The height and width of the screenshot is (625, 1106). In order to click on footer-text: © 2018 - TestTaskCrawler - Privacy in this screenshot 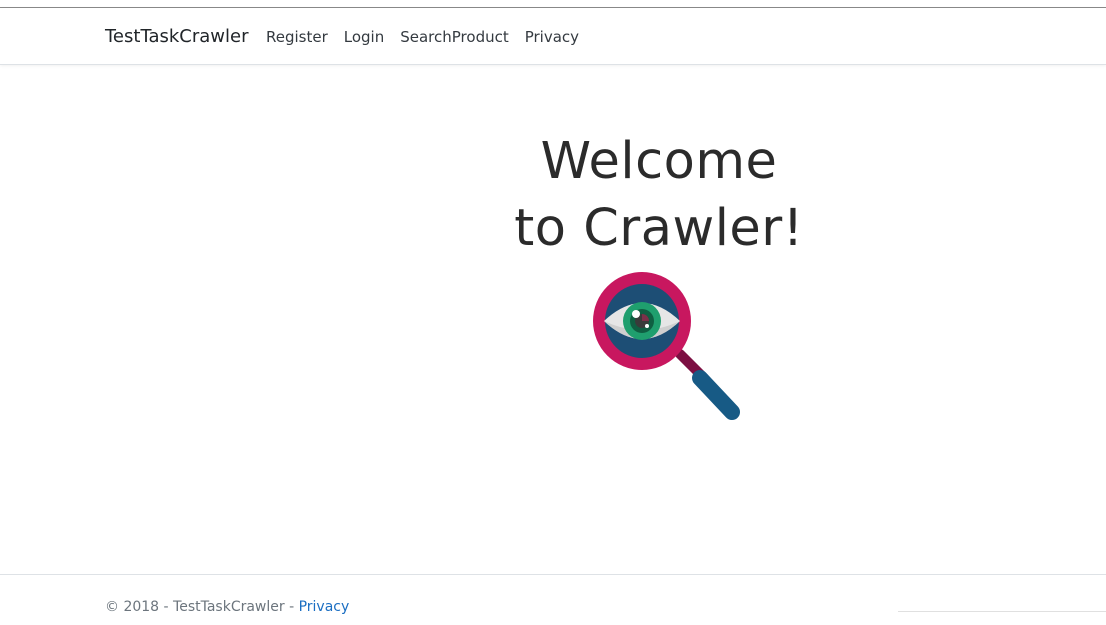, I will do `click(227, 607)`.